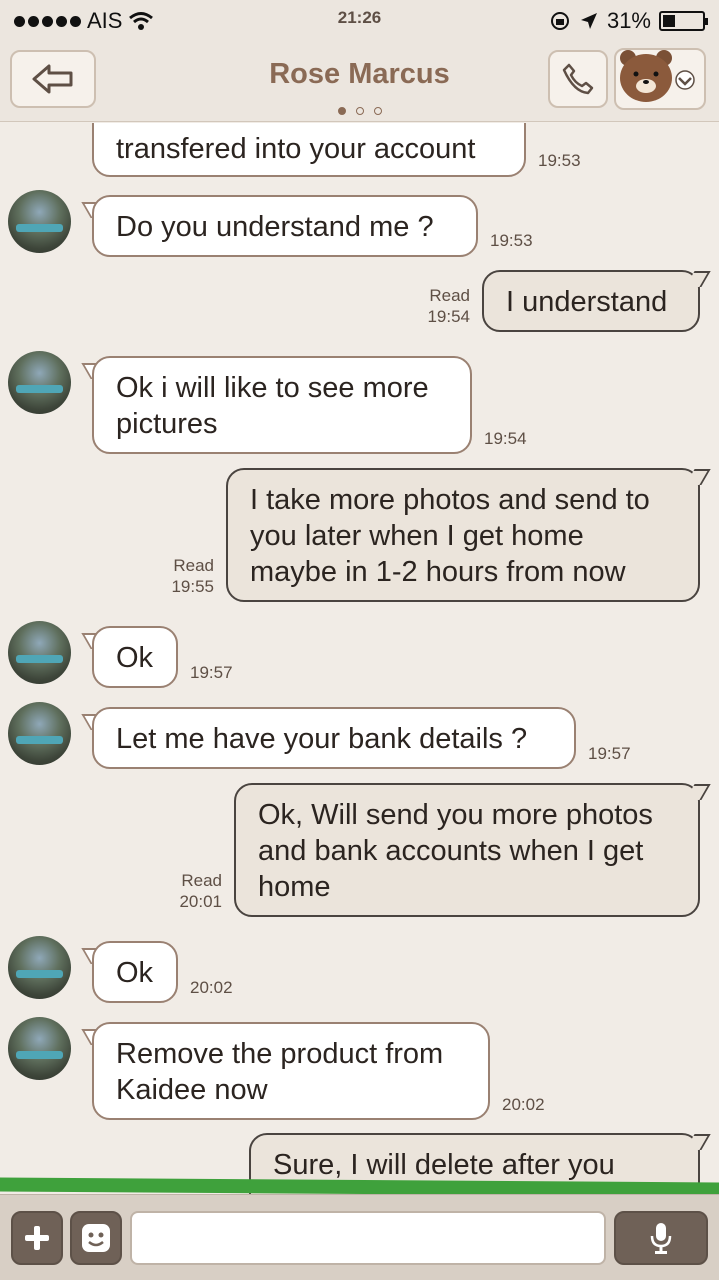 The height and width of the screenshot is (1280, 719). Describe the element at coordinates (294, 887) in the screenshot. I see `message-text-line: home` at that location.